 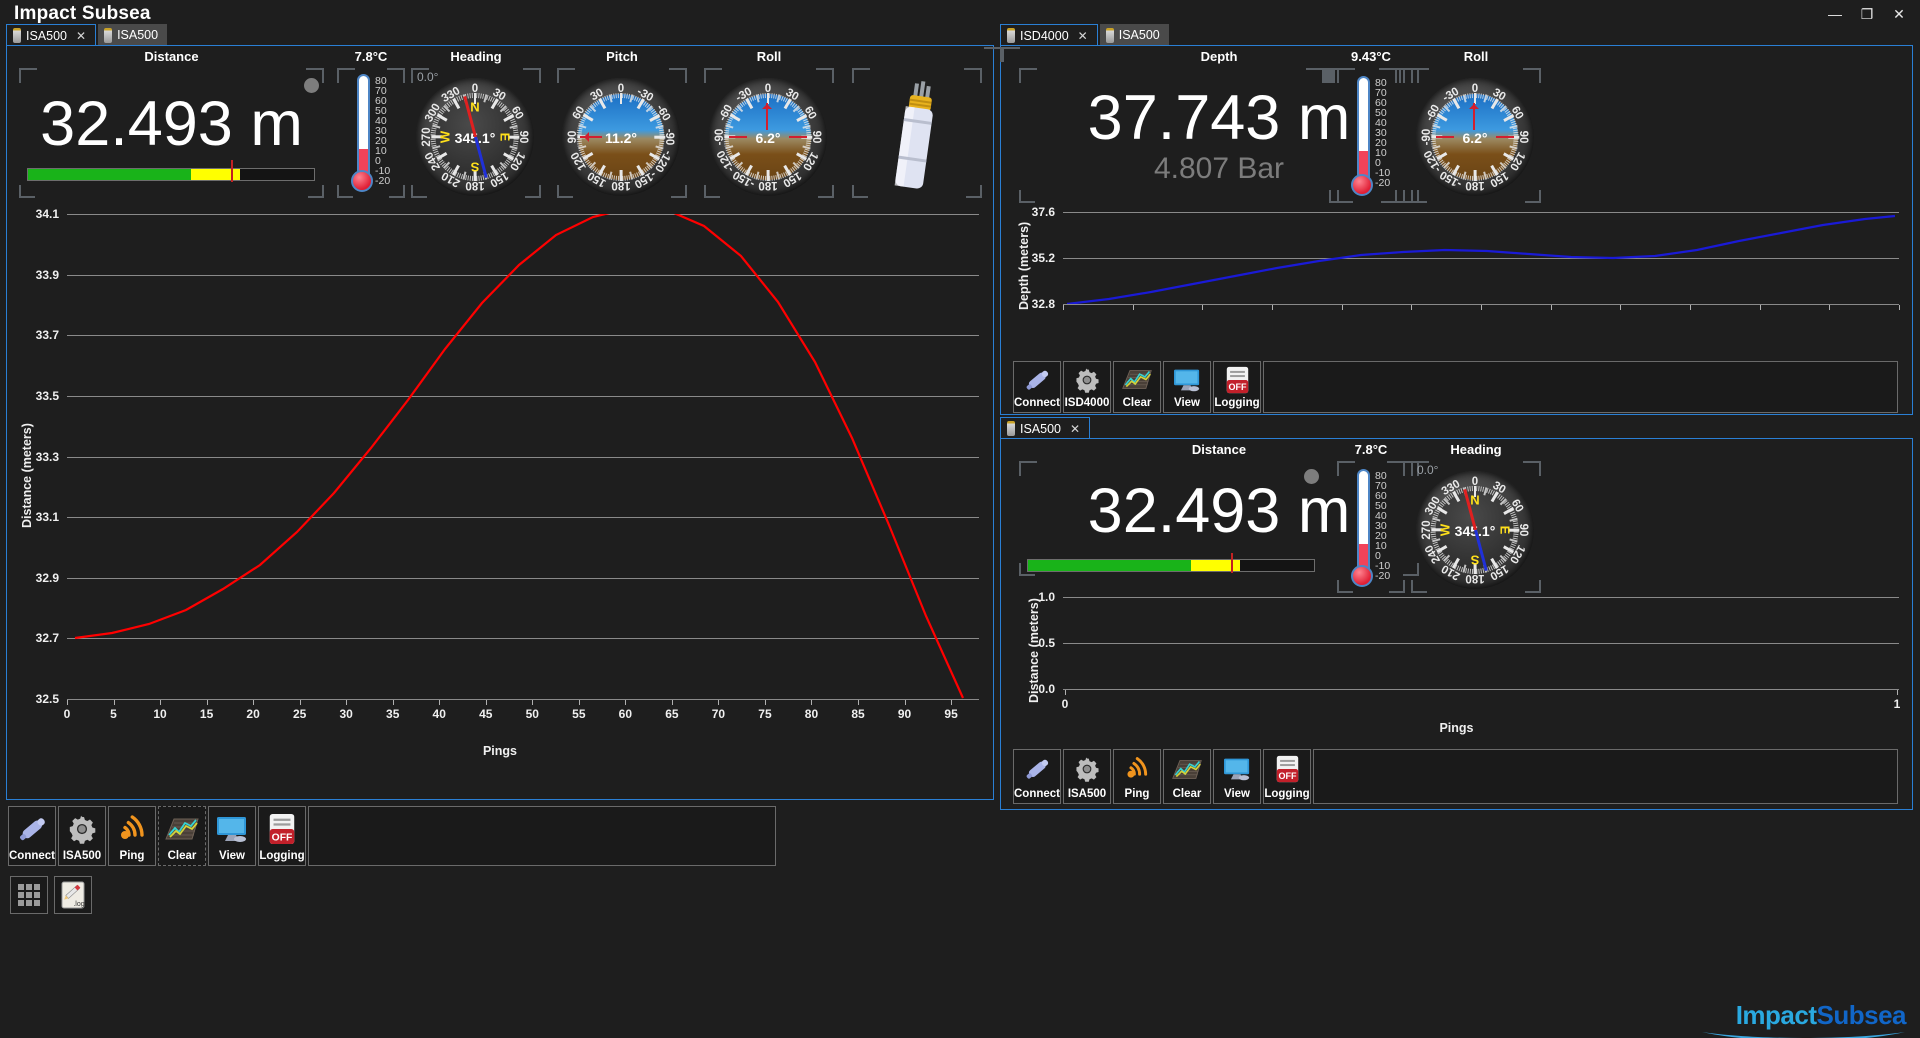 I want to click on thermometer-bulb, so click(x=1362, y=576).